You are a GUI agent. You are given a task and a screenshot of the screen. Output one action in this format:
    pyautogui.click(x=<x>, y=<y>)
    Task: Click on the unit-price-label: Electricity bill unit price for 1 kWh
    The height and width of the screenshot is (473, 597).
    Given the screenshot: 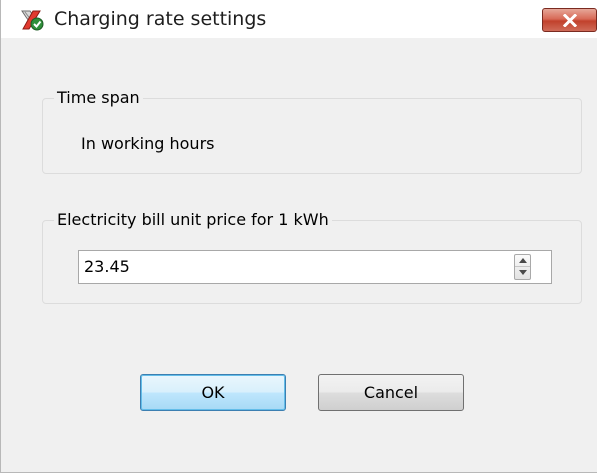 What is the action you would take?
    pyautogui.click(x=193, y=220)
    